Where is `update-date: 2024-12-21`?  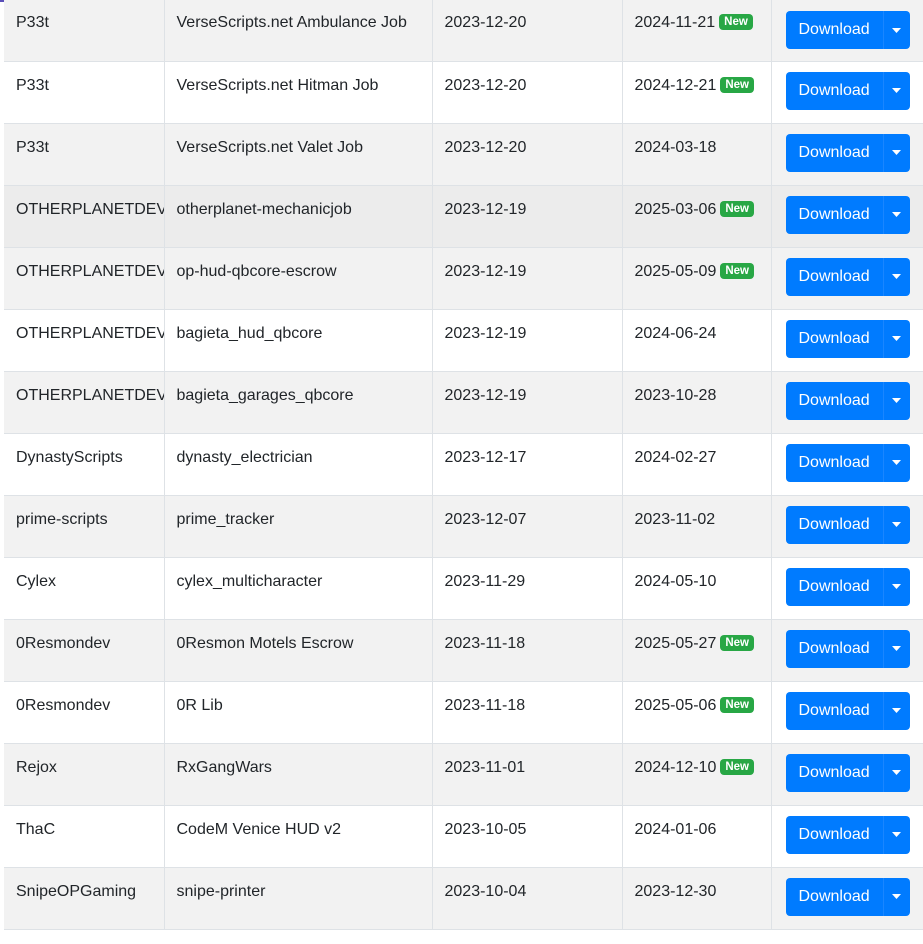 update-date: 2024-12-21 is located at coordinates (675, 85).